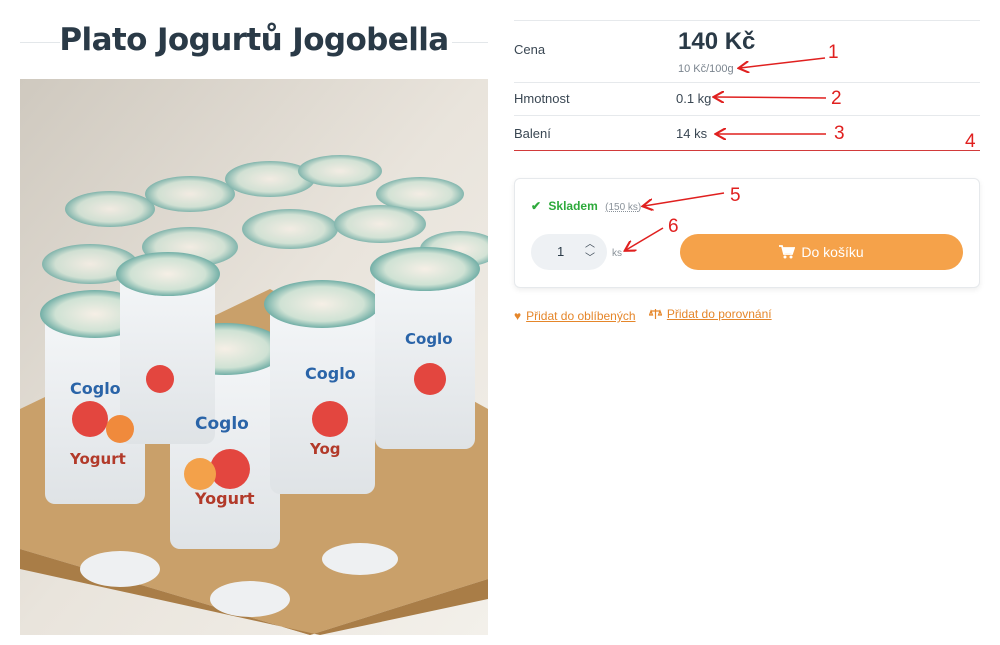  Describe the element at coordinates (747, 233) in the screenshot. I see `add-to-cart-box: ✔ Skladem (150 ks) 1 ︿ ﹀ ks Do košíku` at that location.